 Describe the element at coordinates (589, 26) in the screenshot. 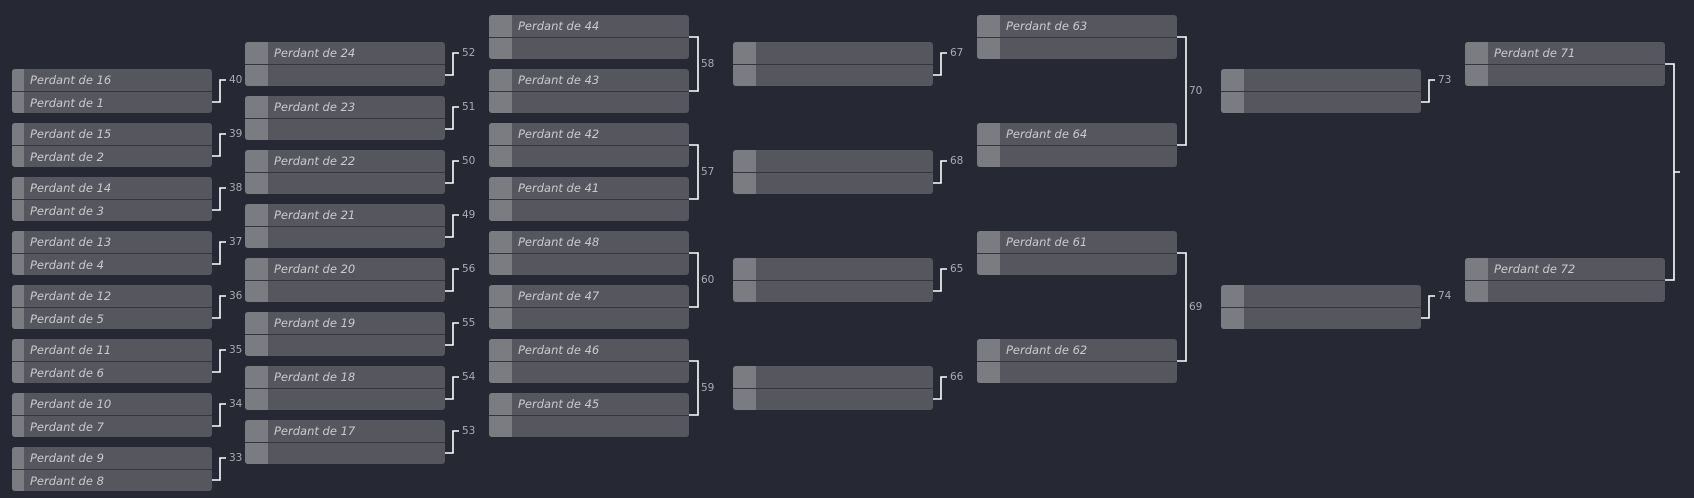

I see `match-slot-top: Perdant de 44` at that location.